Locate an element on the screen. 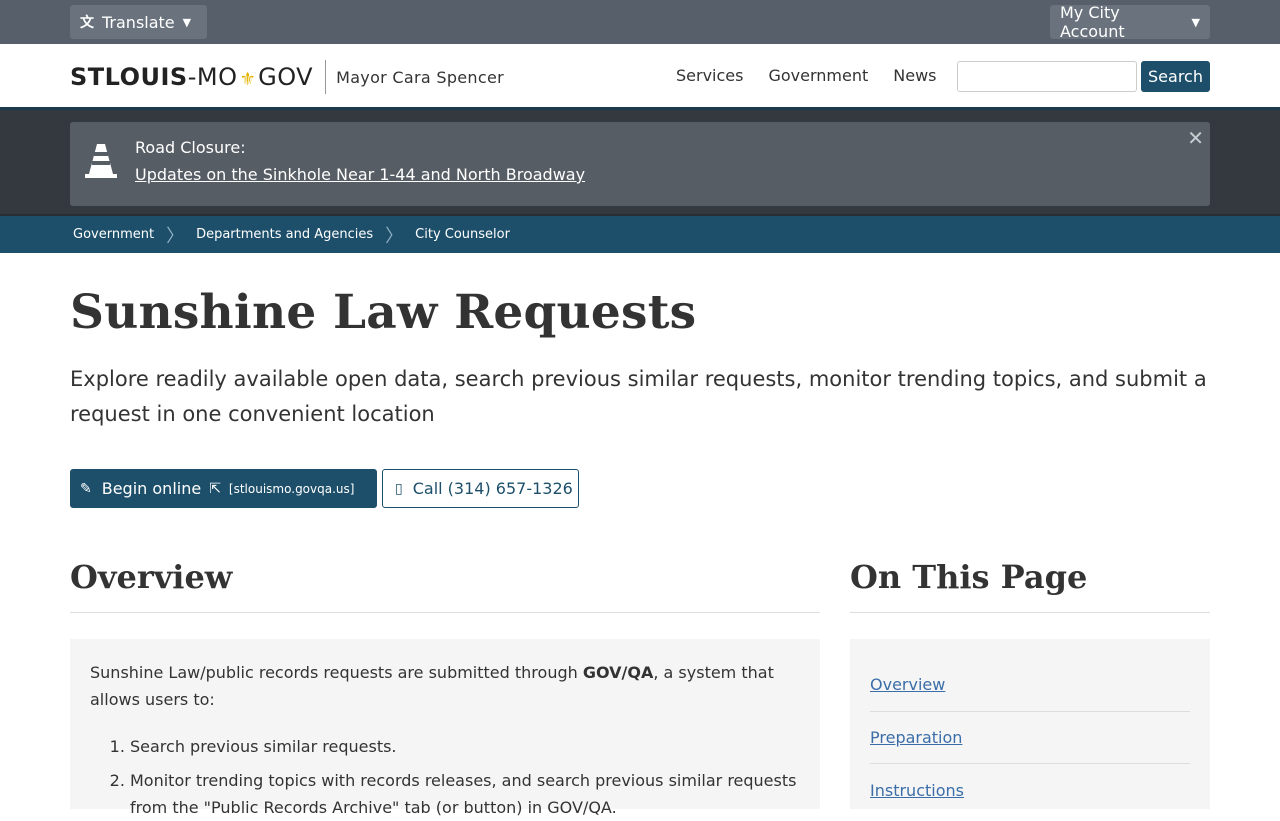  translate-label: Translate is located at coordinates (138, 22).